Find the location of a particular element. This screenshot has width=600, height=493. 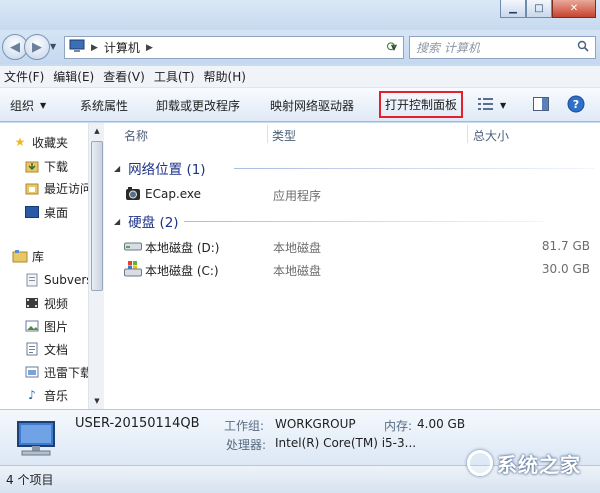

nav-subversion-label: Subvers is located at coordinates (68, 280).